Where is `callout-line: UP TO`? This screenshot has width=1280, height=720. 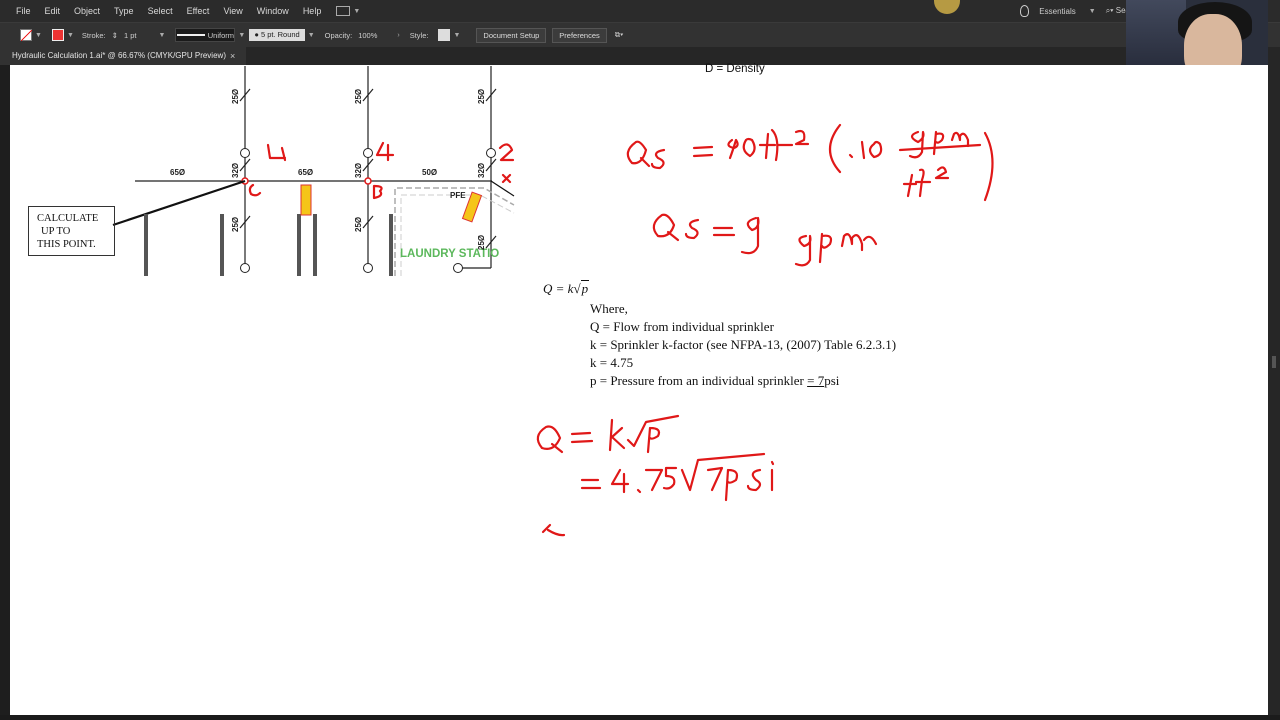
callout-line: UP TO is located at coordinates (56, 231).